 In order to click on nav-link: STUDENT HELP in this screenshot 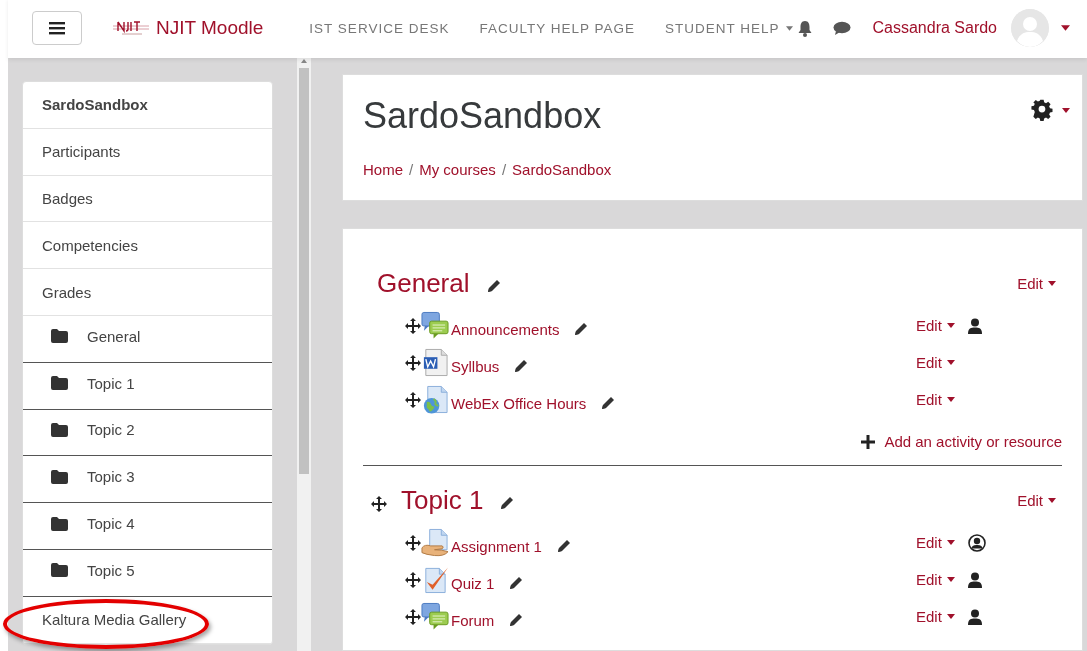, I will do `click(728, 28)`.